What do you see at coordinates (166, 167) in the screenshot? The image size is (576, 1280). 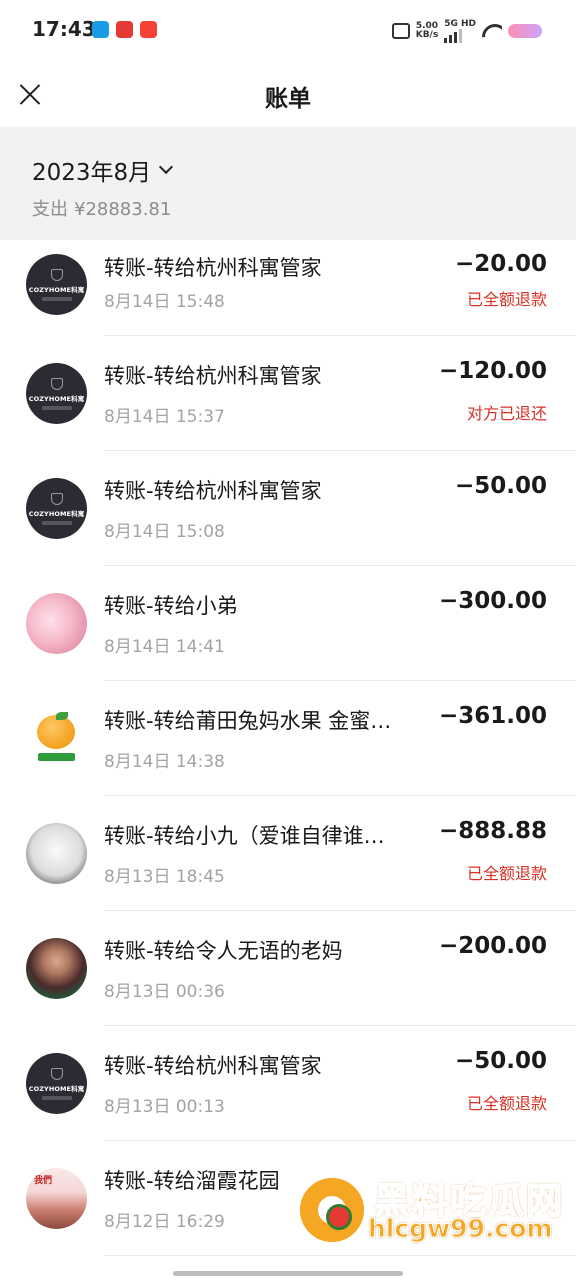 I see `chevron-down-icon` at bounding box center [166, 167].